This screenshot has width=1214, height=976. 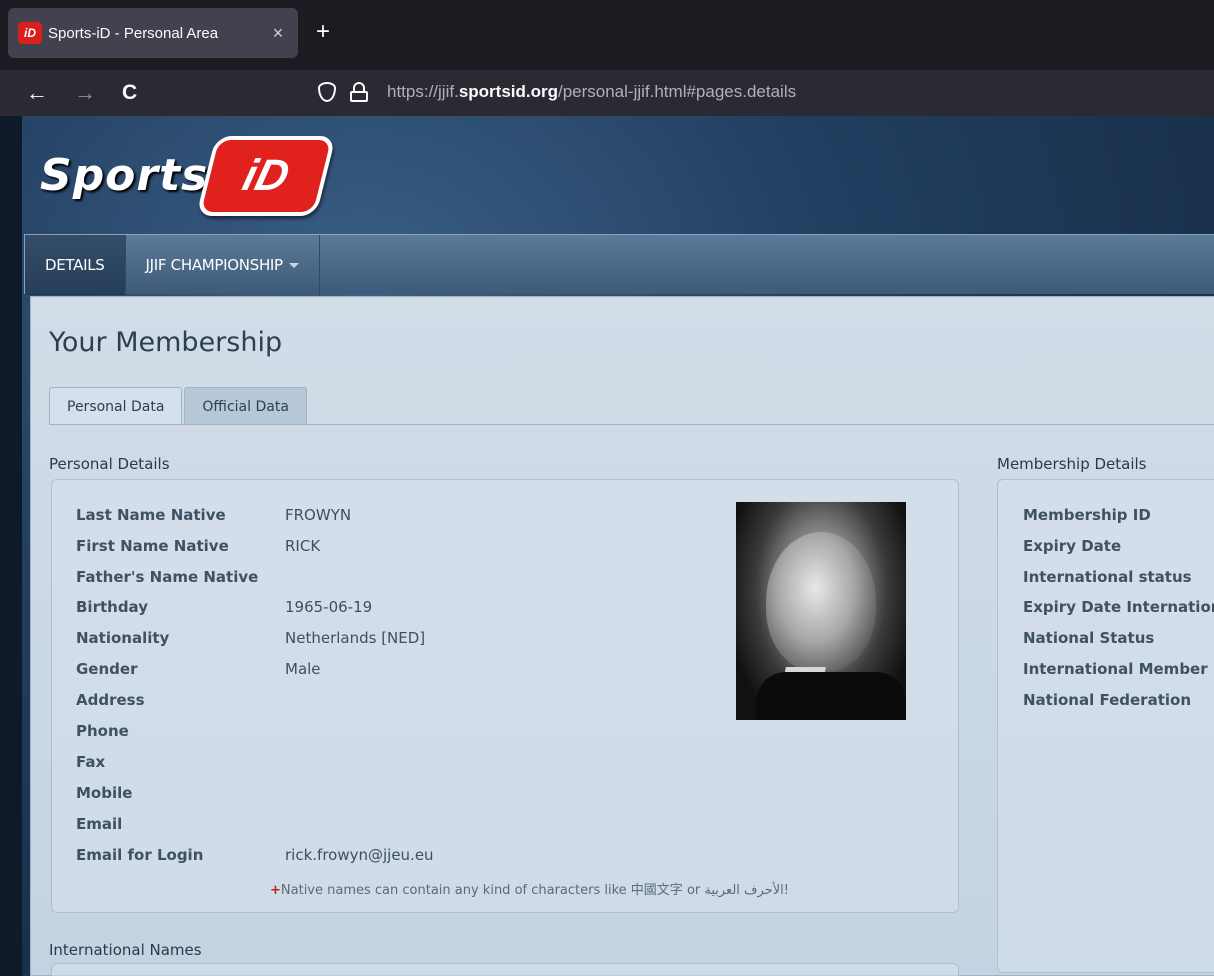 What do you see at coordinates (1118, 607) in the screenshot?
I see `field-label: Expiry Date International` at bounding box center [1118, 607].